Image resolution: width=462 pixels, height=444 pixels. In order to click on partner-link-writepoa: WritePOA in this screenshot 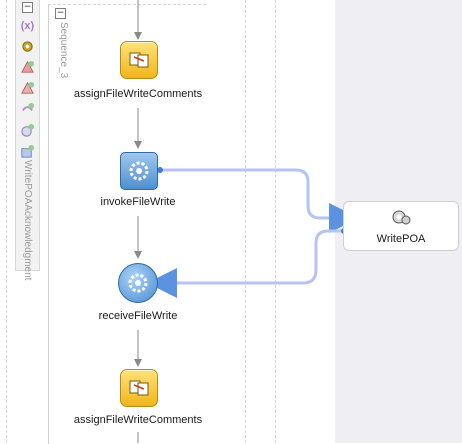, I will do `click(401, 226)`.